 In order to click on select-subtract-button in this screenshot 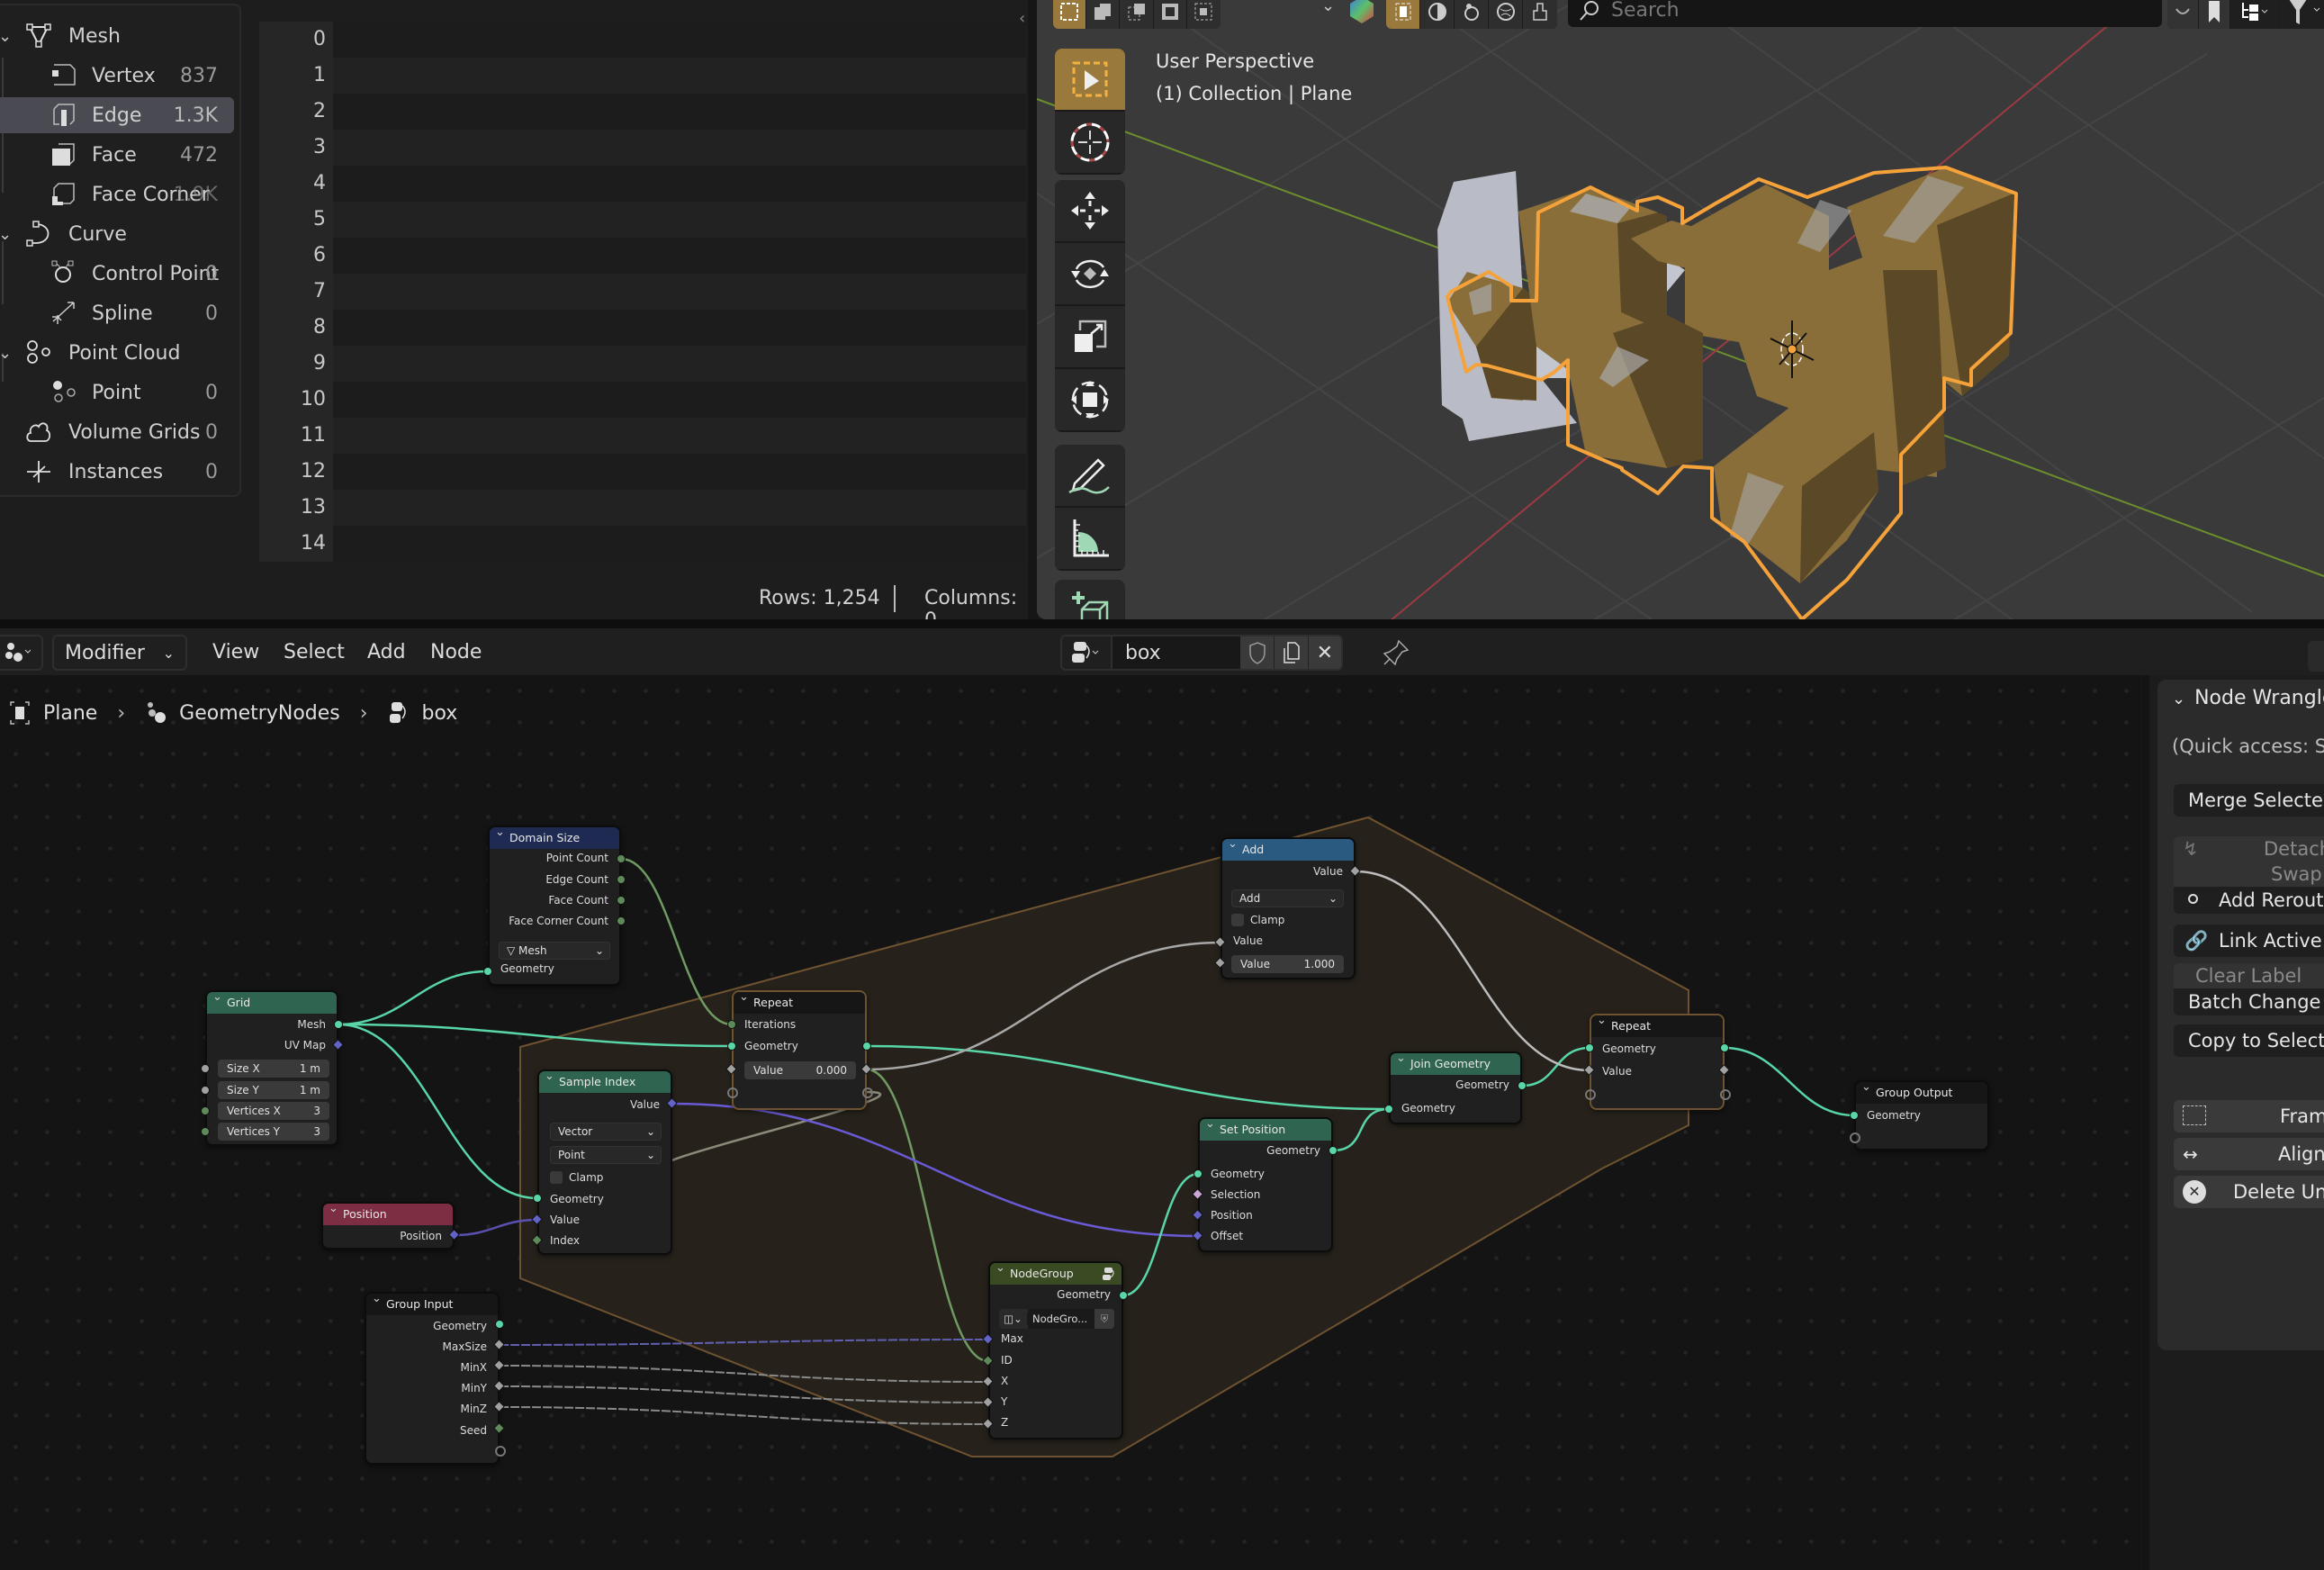, I will do `click(1137, 15)`.